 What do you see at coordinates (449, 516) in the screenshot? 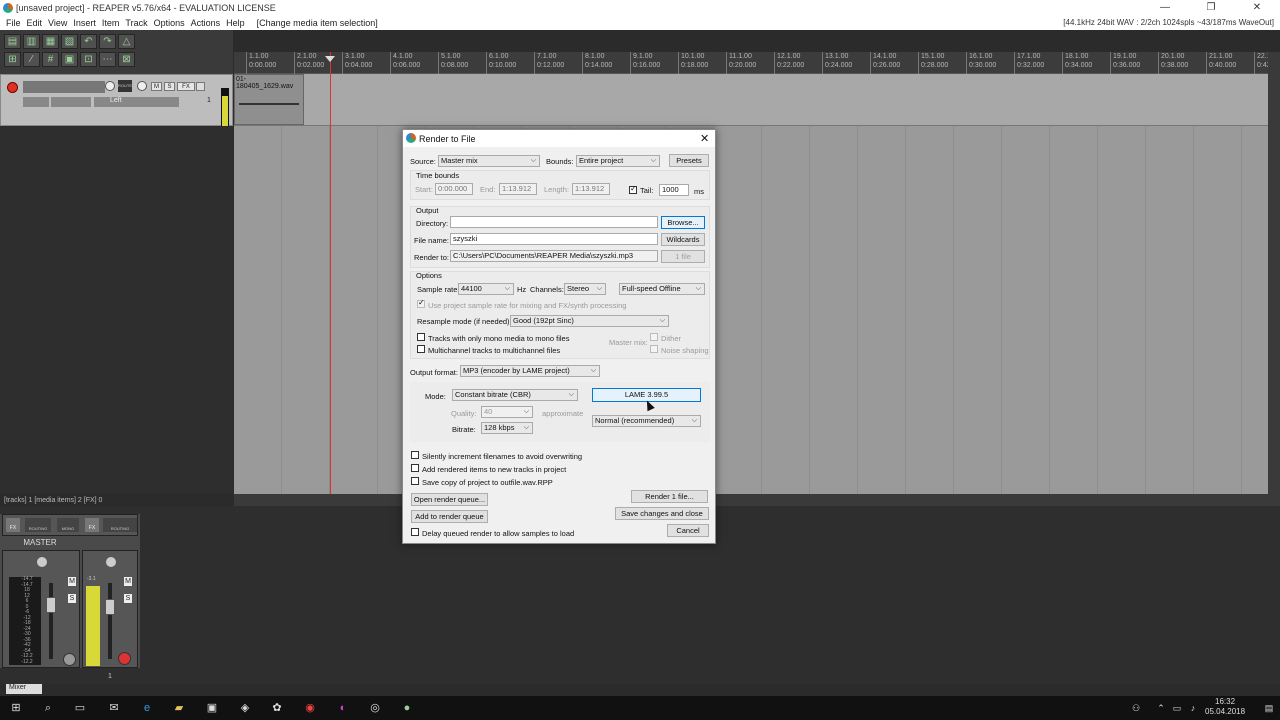
I see `add-to-render-queue-button: Add to render queue` at bounding box center [449, 516].